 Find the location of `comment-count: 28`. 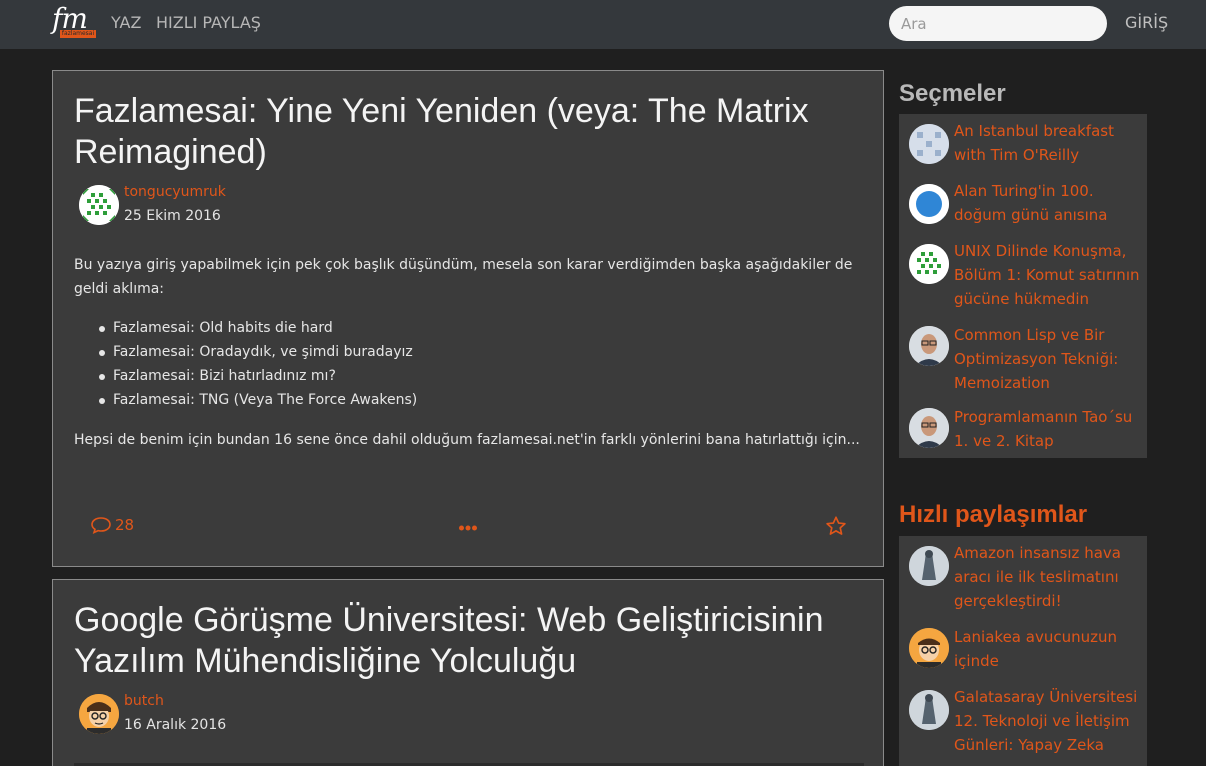

comment-count: 28 is located at coordinates (125, 525).